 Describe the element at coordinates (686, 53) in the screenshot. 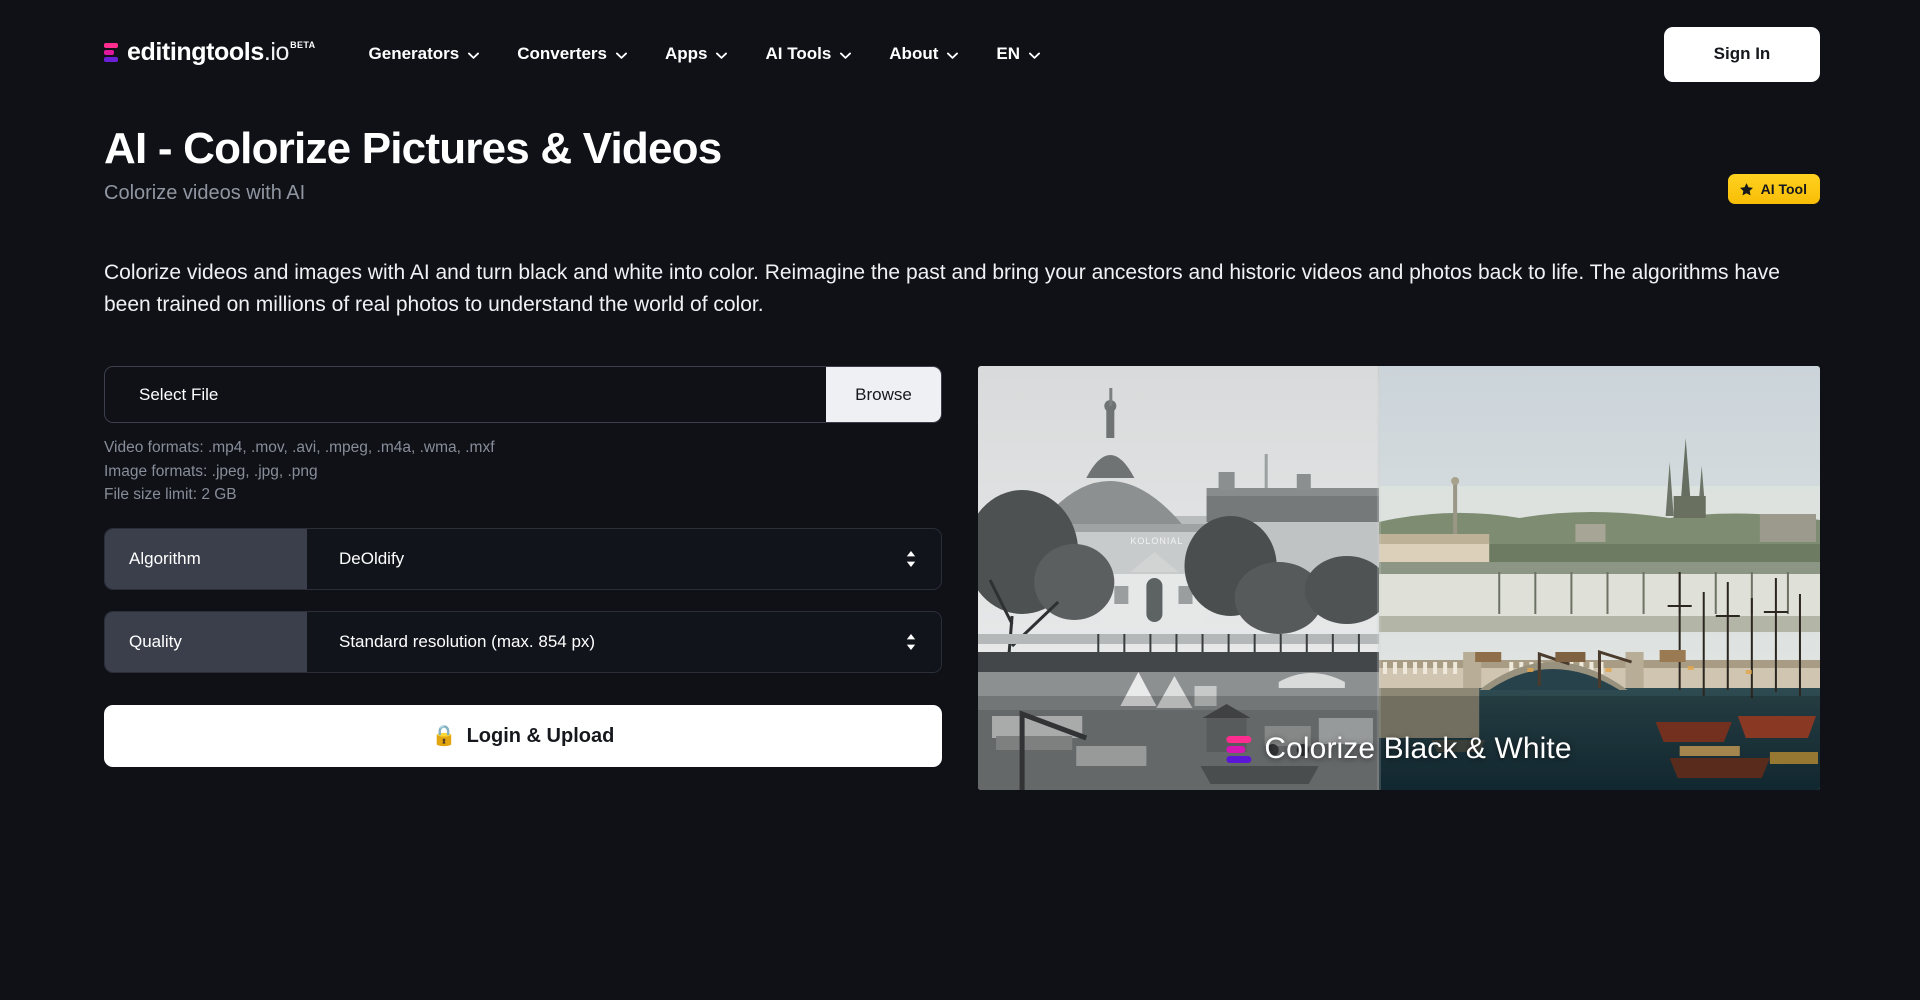

I see `nav-item-label: Apps` at that location.